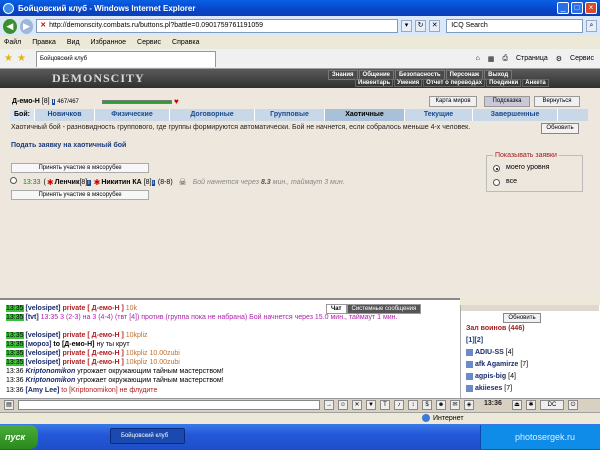 This screenshot has height=450, width=600. What do you see at coordinates (38, 344) in the screenshot?
I see `chat-nick: [мороз]` at bounding box center [38, 344].